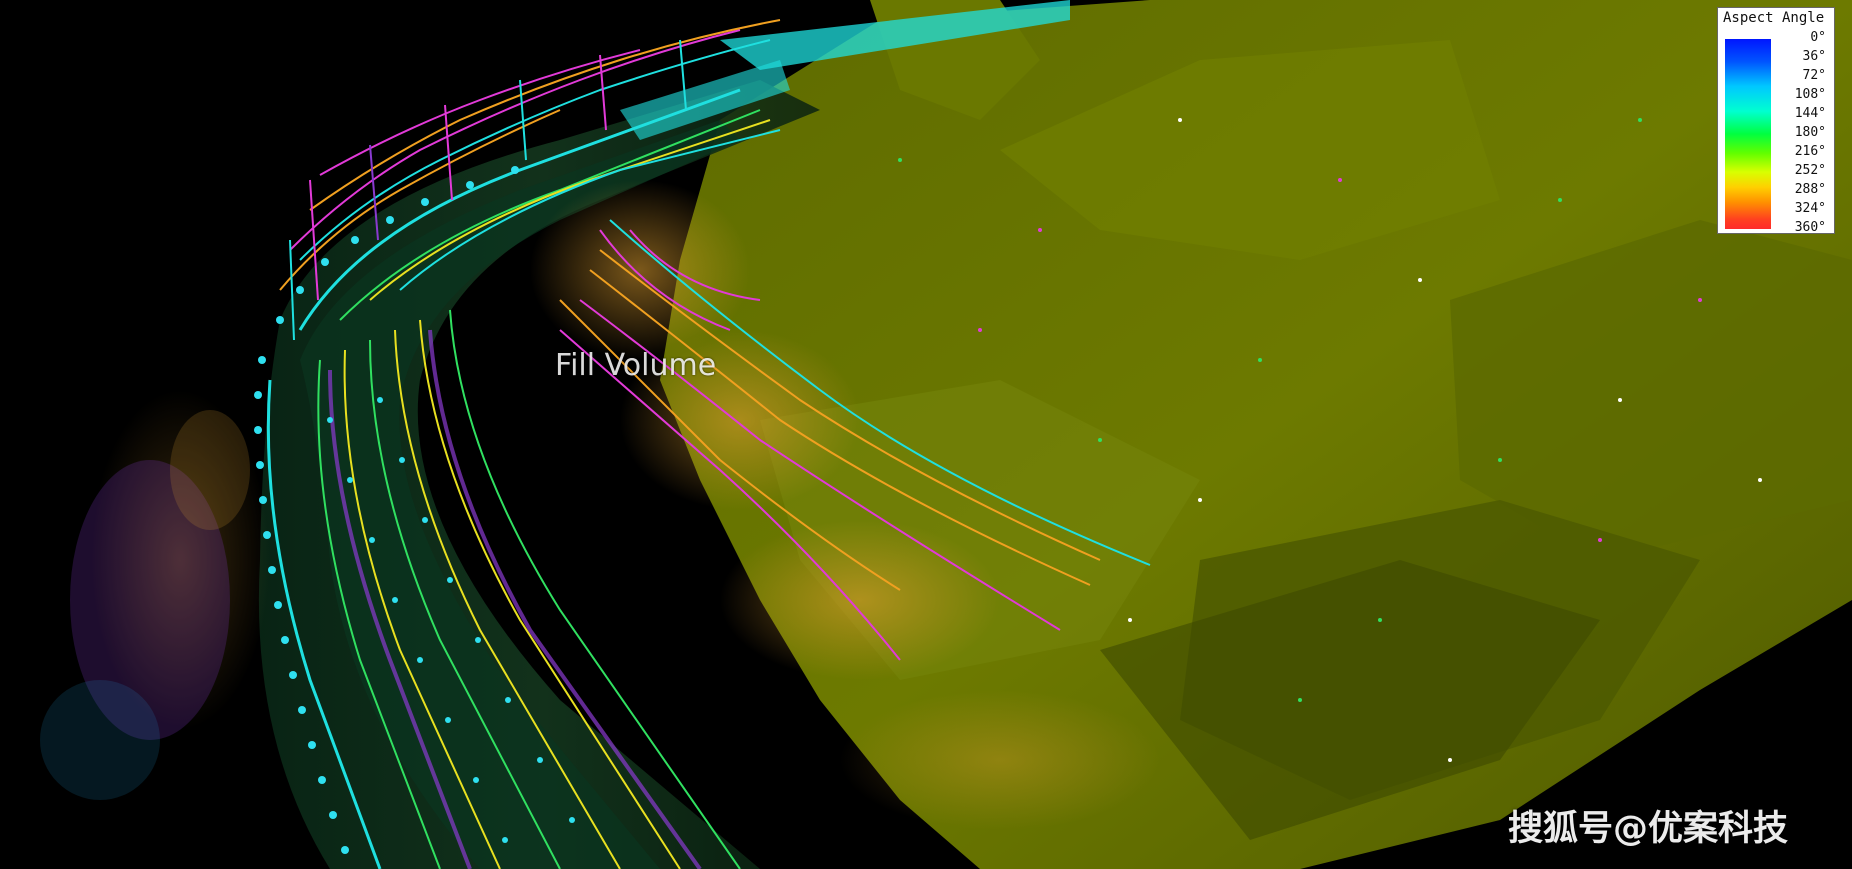  What do you see at coordinates (1748, 134) in the screenshot?
I see `legend-color-ramp` at bounding box center [1748, 134].